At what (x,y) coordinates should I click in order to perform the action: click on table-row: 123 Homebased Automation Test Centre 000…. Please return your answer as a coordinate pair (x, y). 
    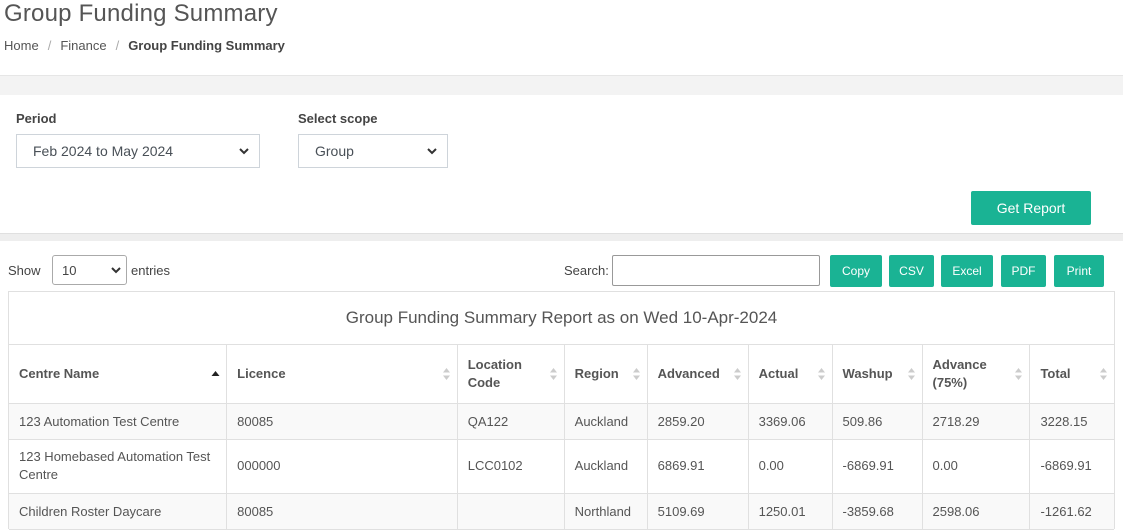
    Looking at the image, I should click on (561, 466).